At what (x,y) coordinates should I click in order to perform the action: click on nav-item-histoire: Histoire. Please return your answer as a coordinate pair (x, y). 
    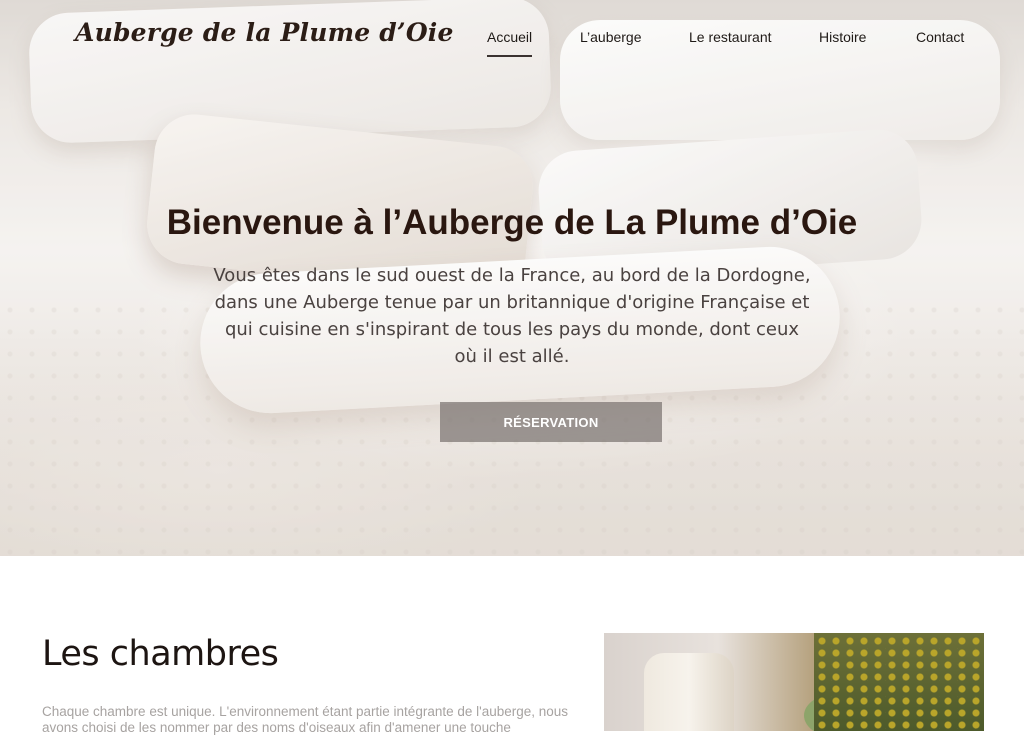
    Looking at the image, I should click on (842, 42).